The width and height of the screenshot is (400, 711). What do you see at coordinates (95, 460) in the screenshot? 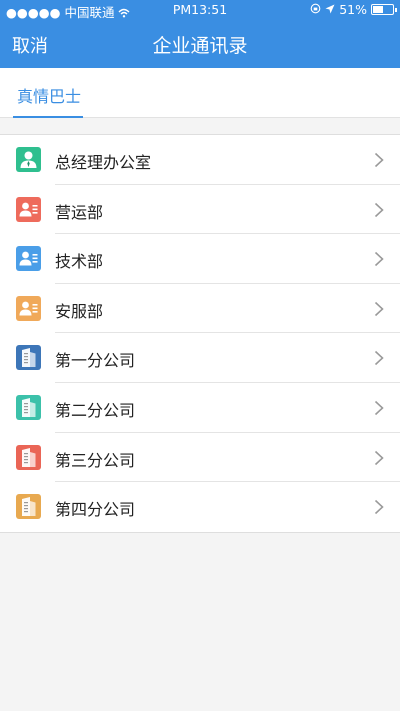
I see `department-label: 第三分公司` at bounding box center [95, 460].